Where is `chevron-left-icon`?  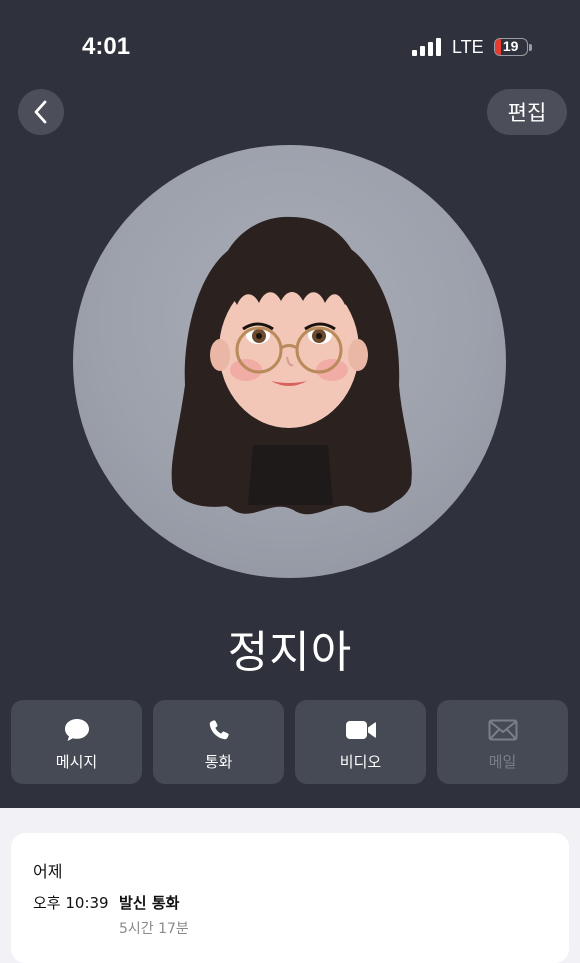
chevron-left-icon is located at coordinates (40, 112).